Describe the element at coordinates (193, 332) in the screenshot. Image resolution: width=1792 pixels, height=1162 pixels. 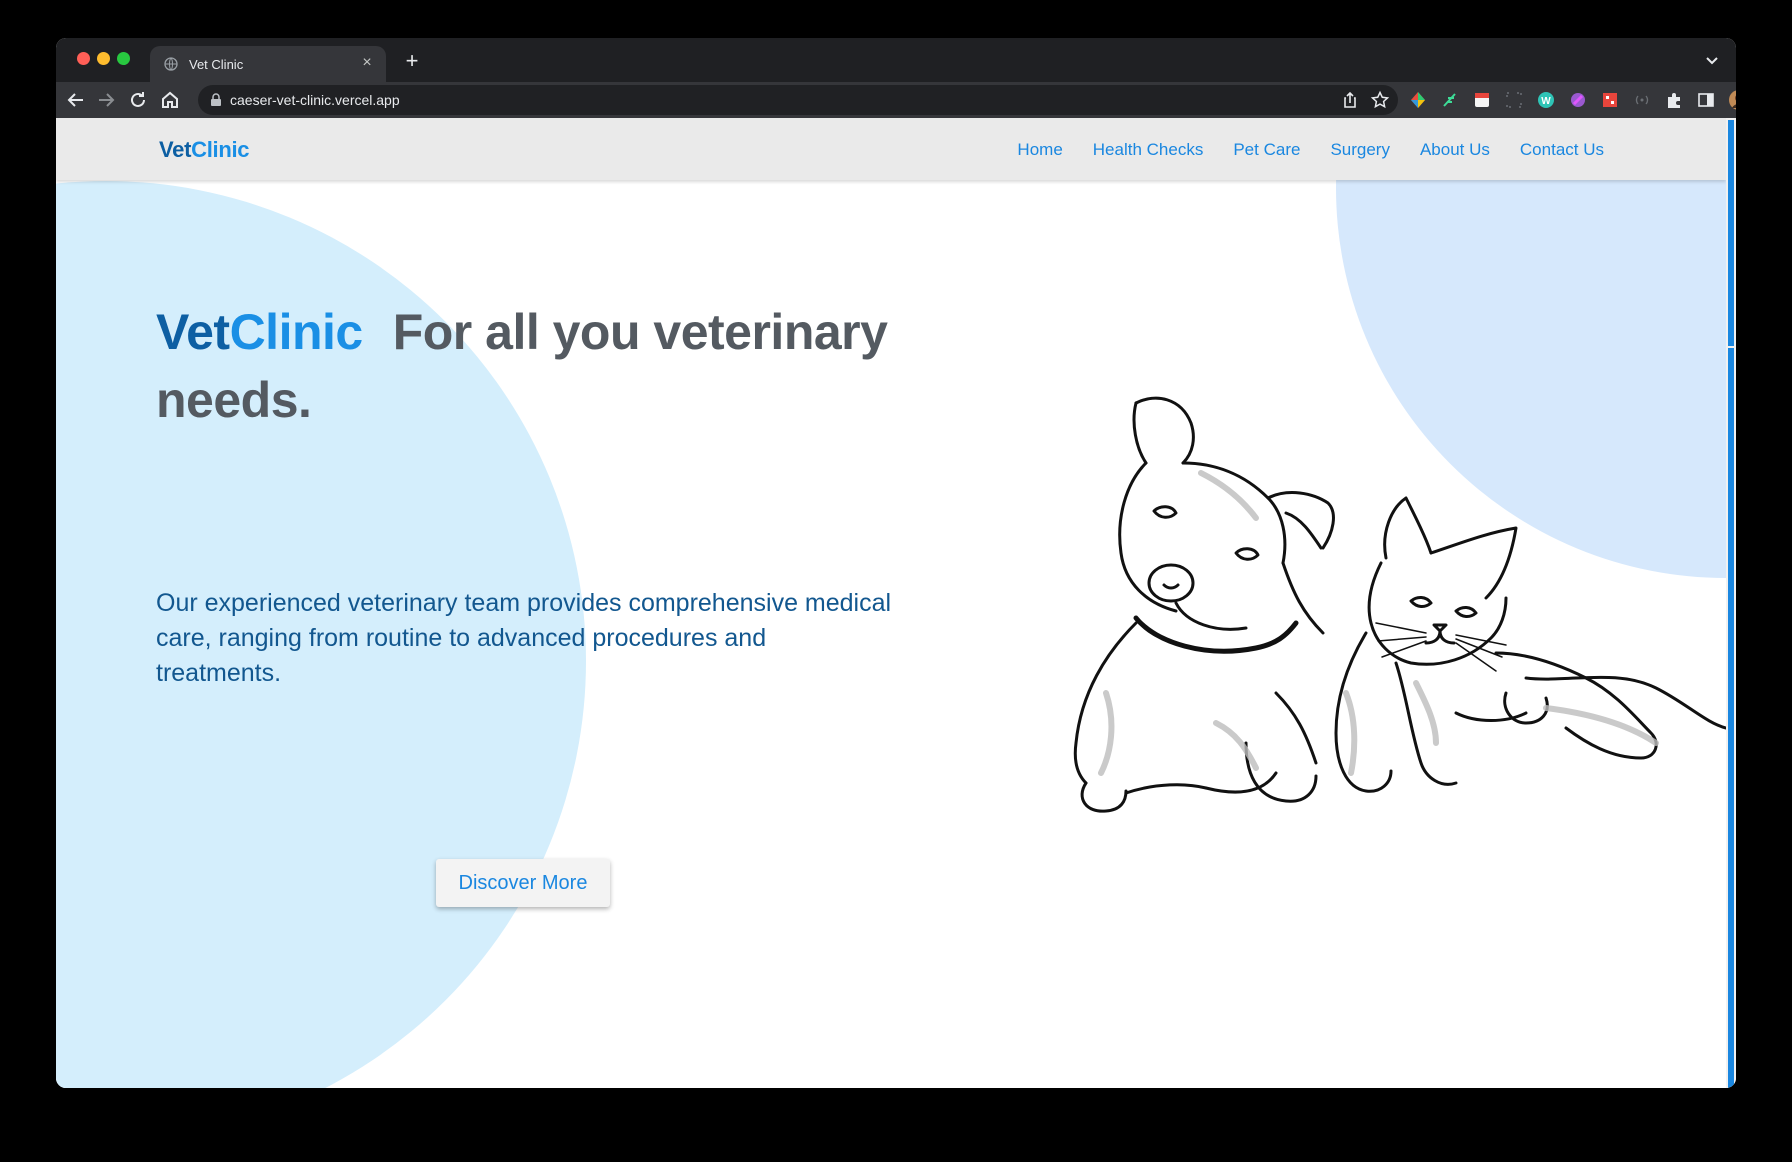
I see `hero-brand-vet: Vet` at that location.